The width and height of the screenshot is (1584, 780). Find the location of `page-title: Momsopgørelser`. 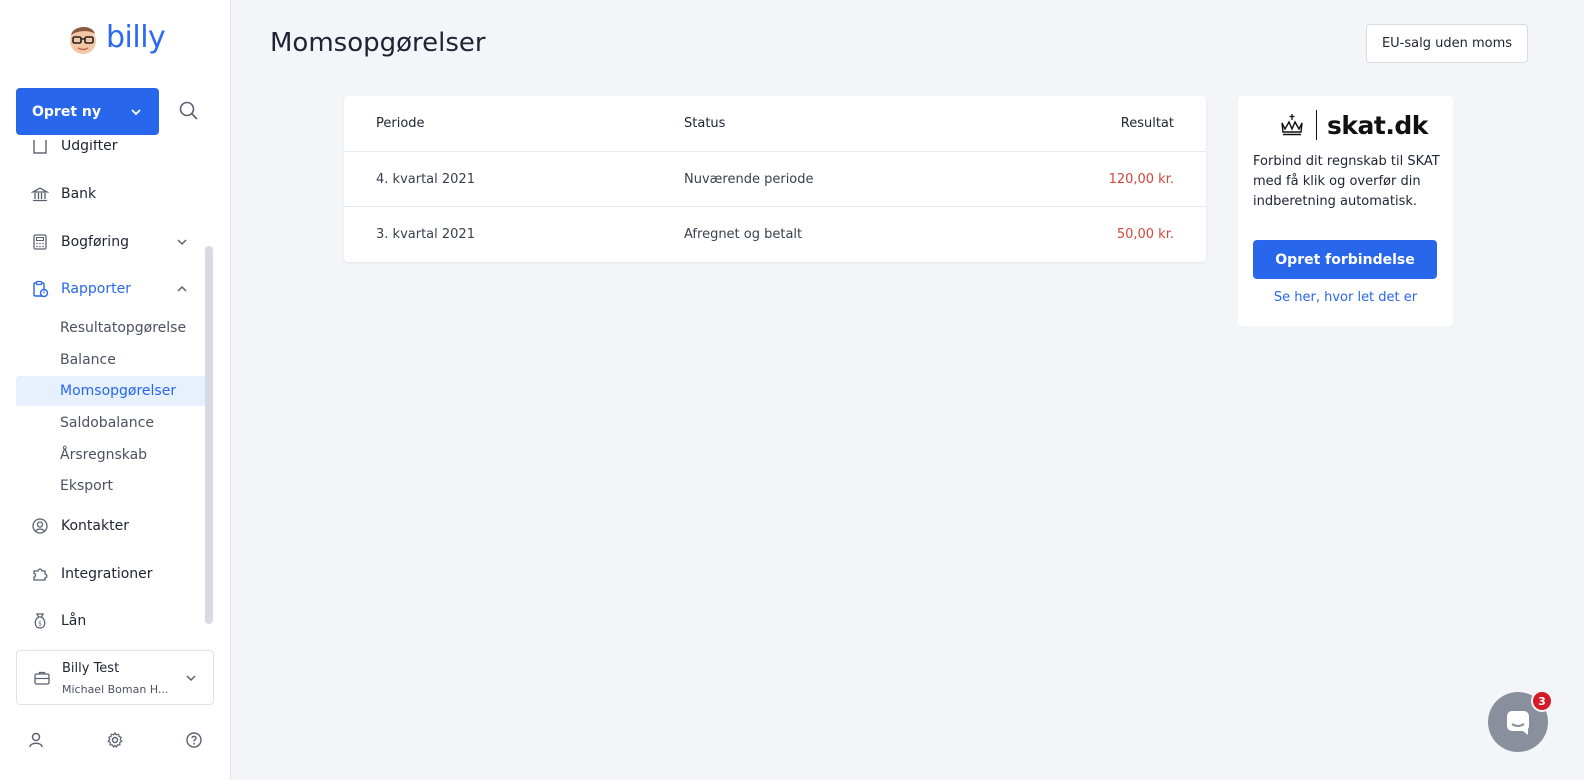

page-title: Momsopgørelser is located at coordinates (378, 43).